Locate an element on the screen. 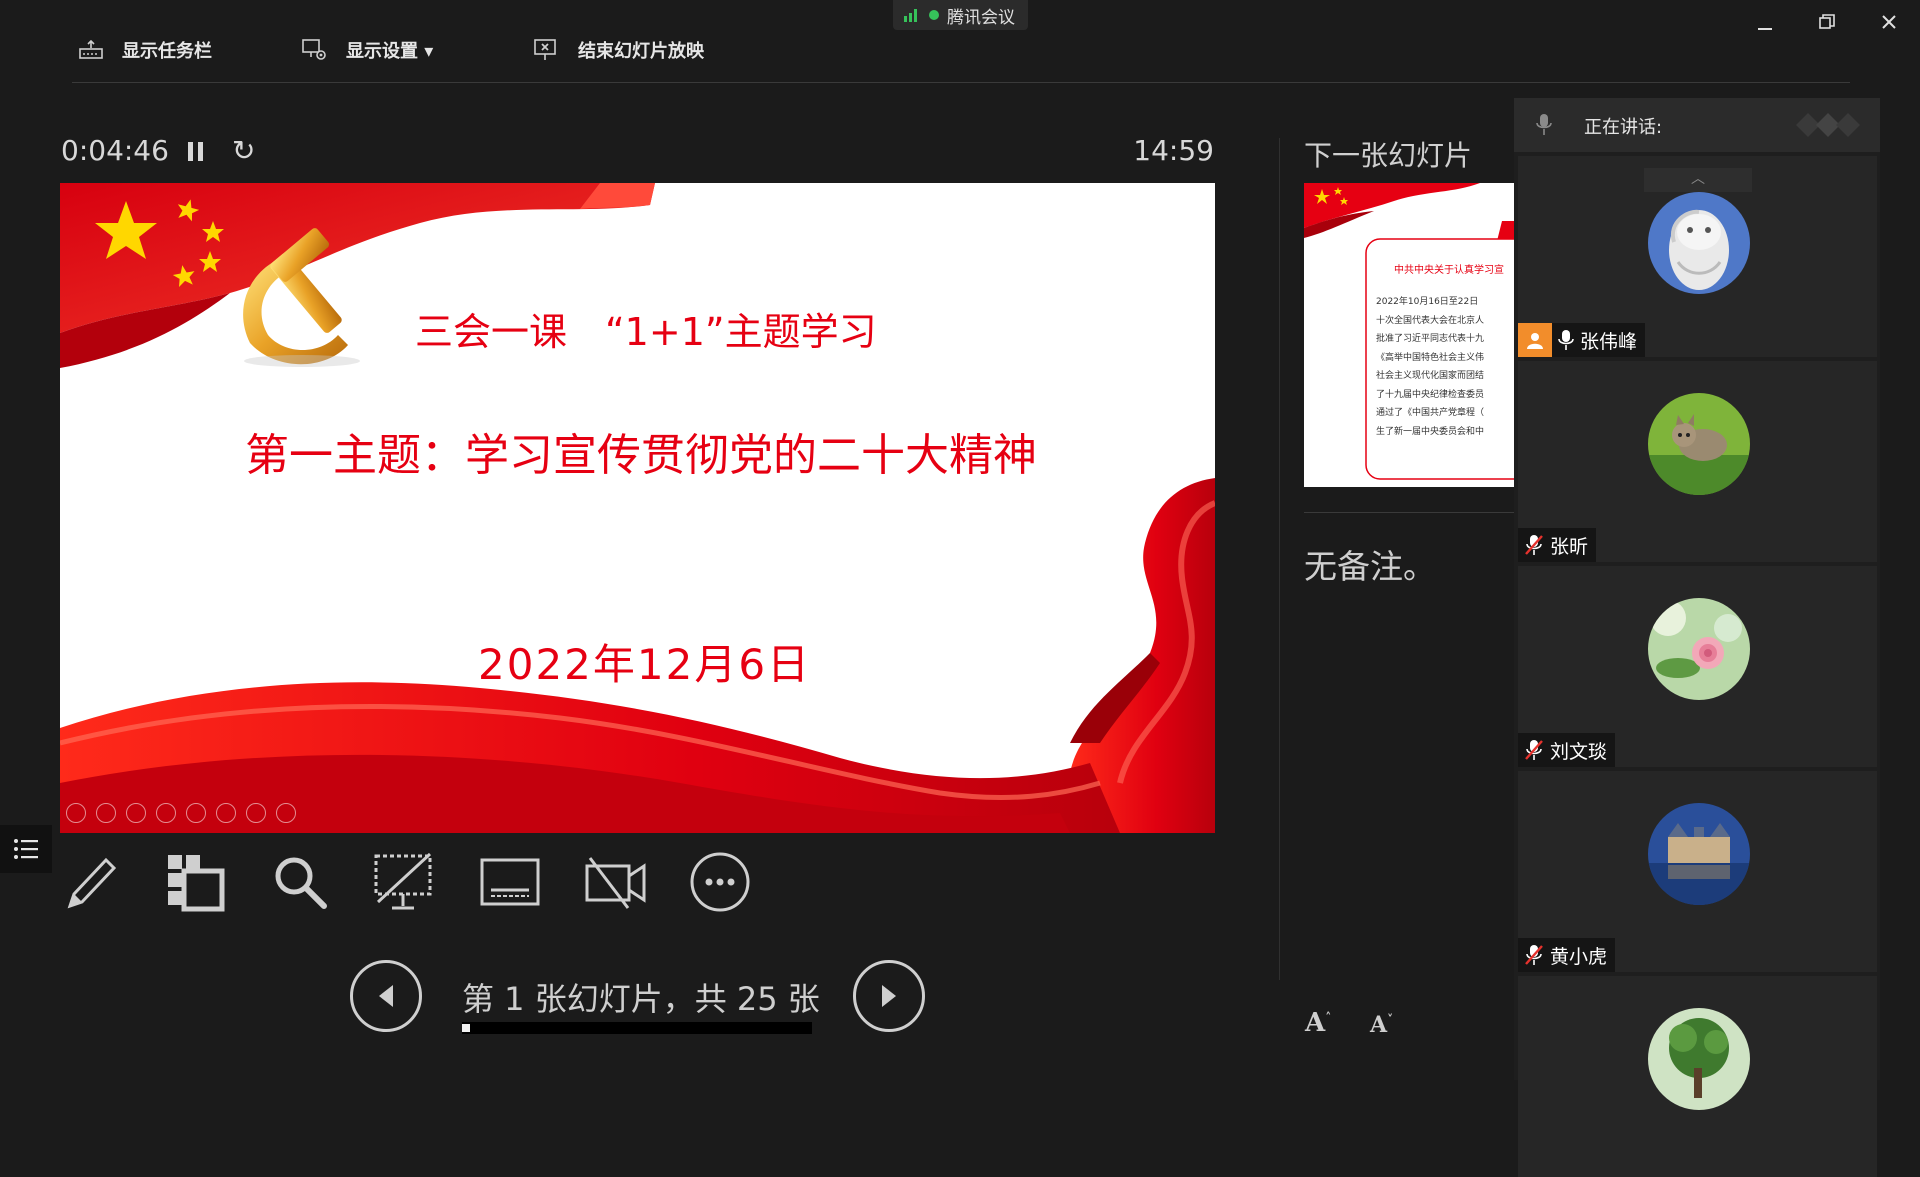 The image size is (1920, 1177). display-settings-button: 显示设置 ▾ is located at coordinates (367, 50).